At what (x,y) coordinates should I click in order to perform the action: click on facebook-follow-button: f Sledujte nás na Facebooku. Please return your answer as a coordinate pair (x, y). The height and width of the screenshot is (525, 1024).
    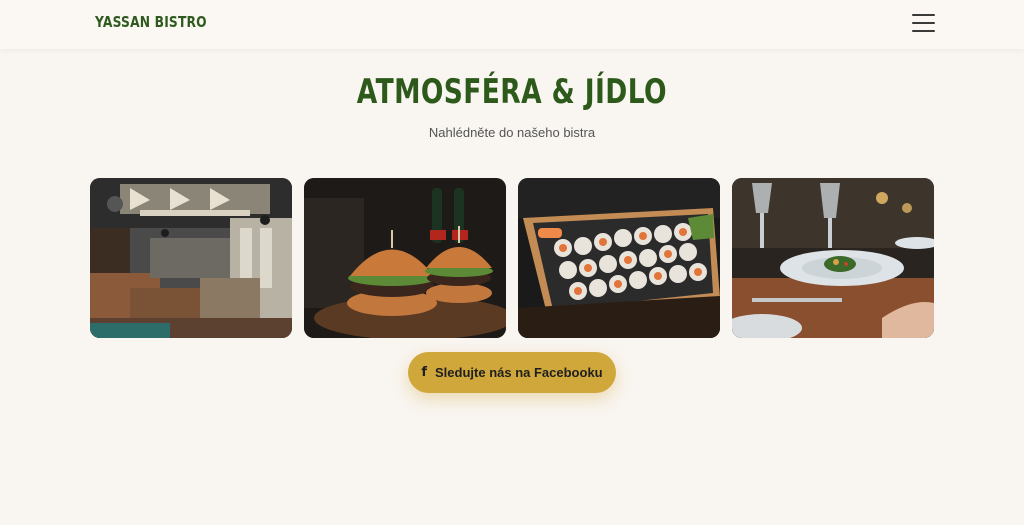
    Looking at the image, I should click on (512, 372).